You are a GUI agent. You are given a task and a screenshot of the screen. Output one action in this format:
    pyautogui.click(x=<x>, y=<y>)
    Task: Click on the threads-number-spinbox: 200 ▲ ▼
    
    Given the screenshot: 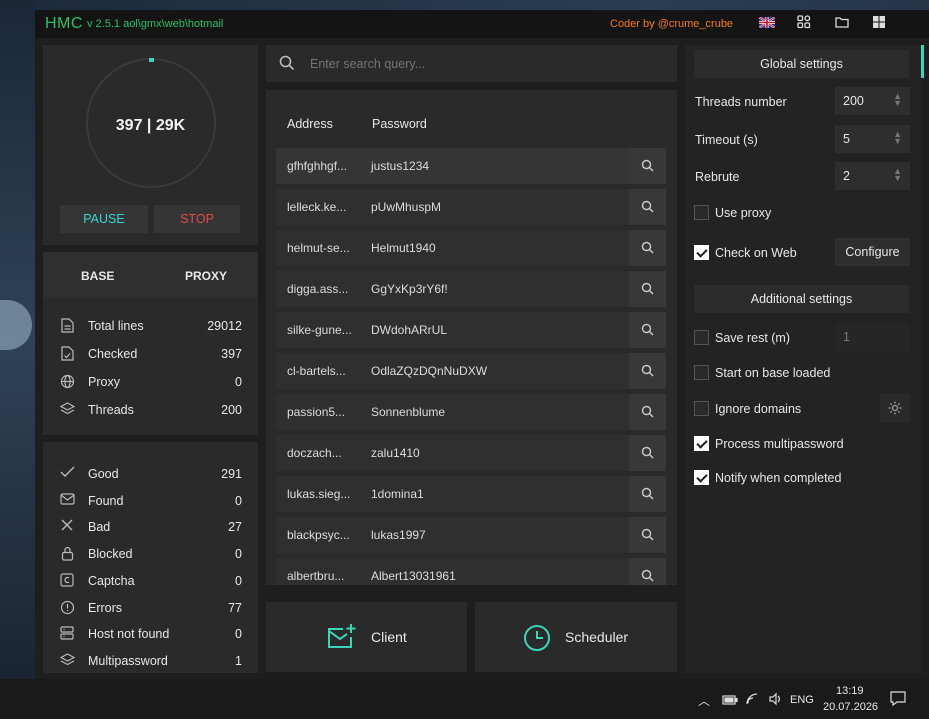 What is the action you would take?
    pyautogui.click(x=872, y=101)
    